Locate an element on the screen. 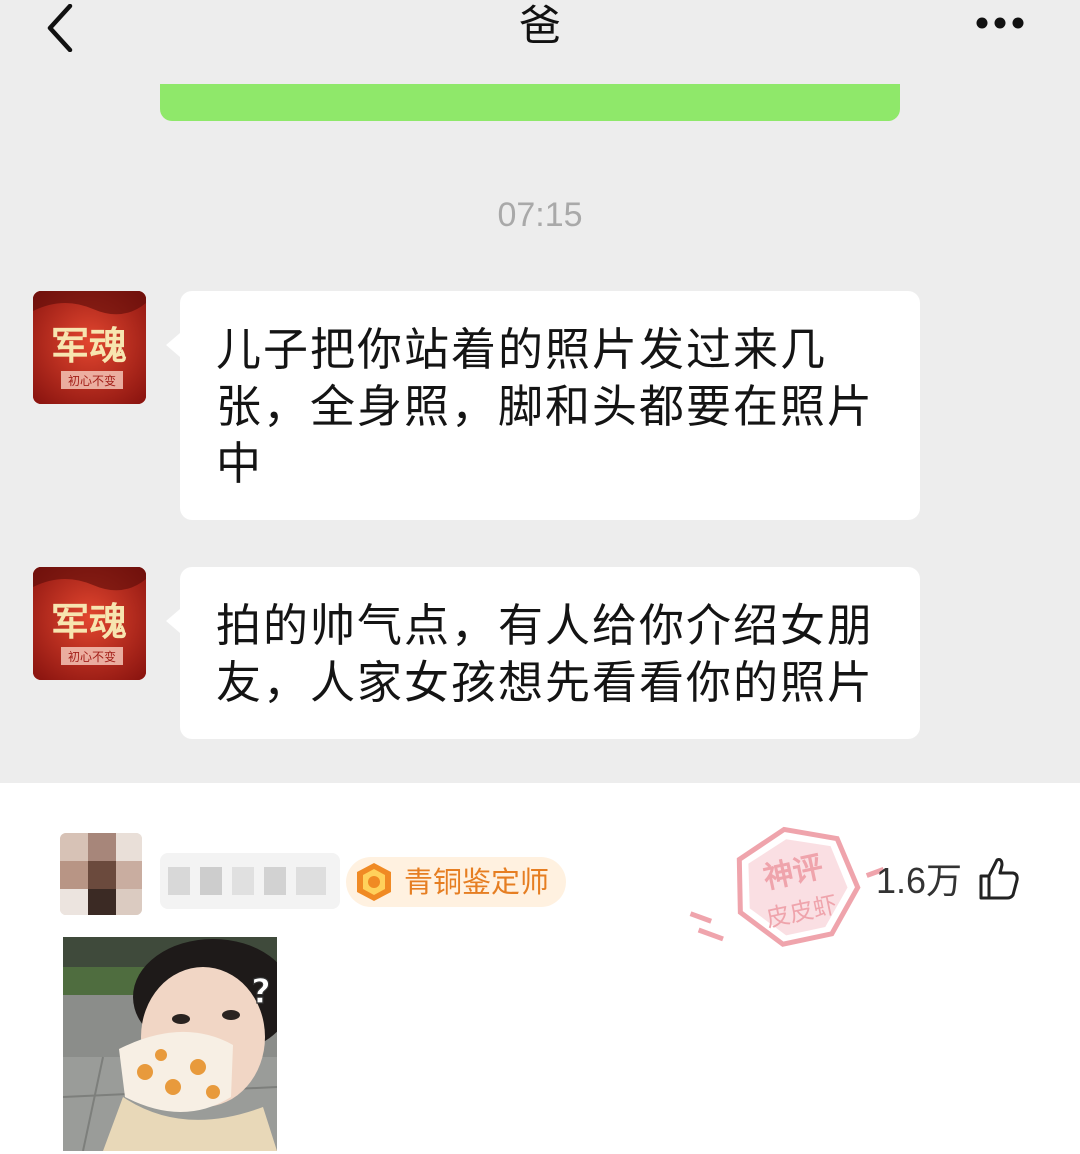 Image resolution: width=1080 pixels, height=1154 pixels. blurred-username is located at coordinates (250, 881).